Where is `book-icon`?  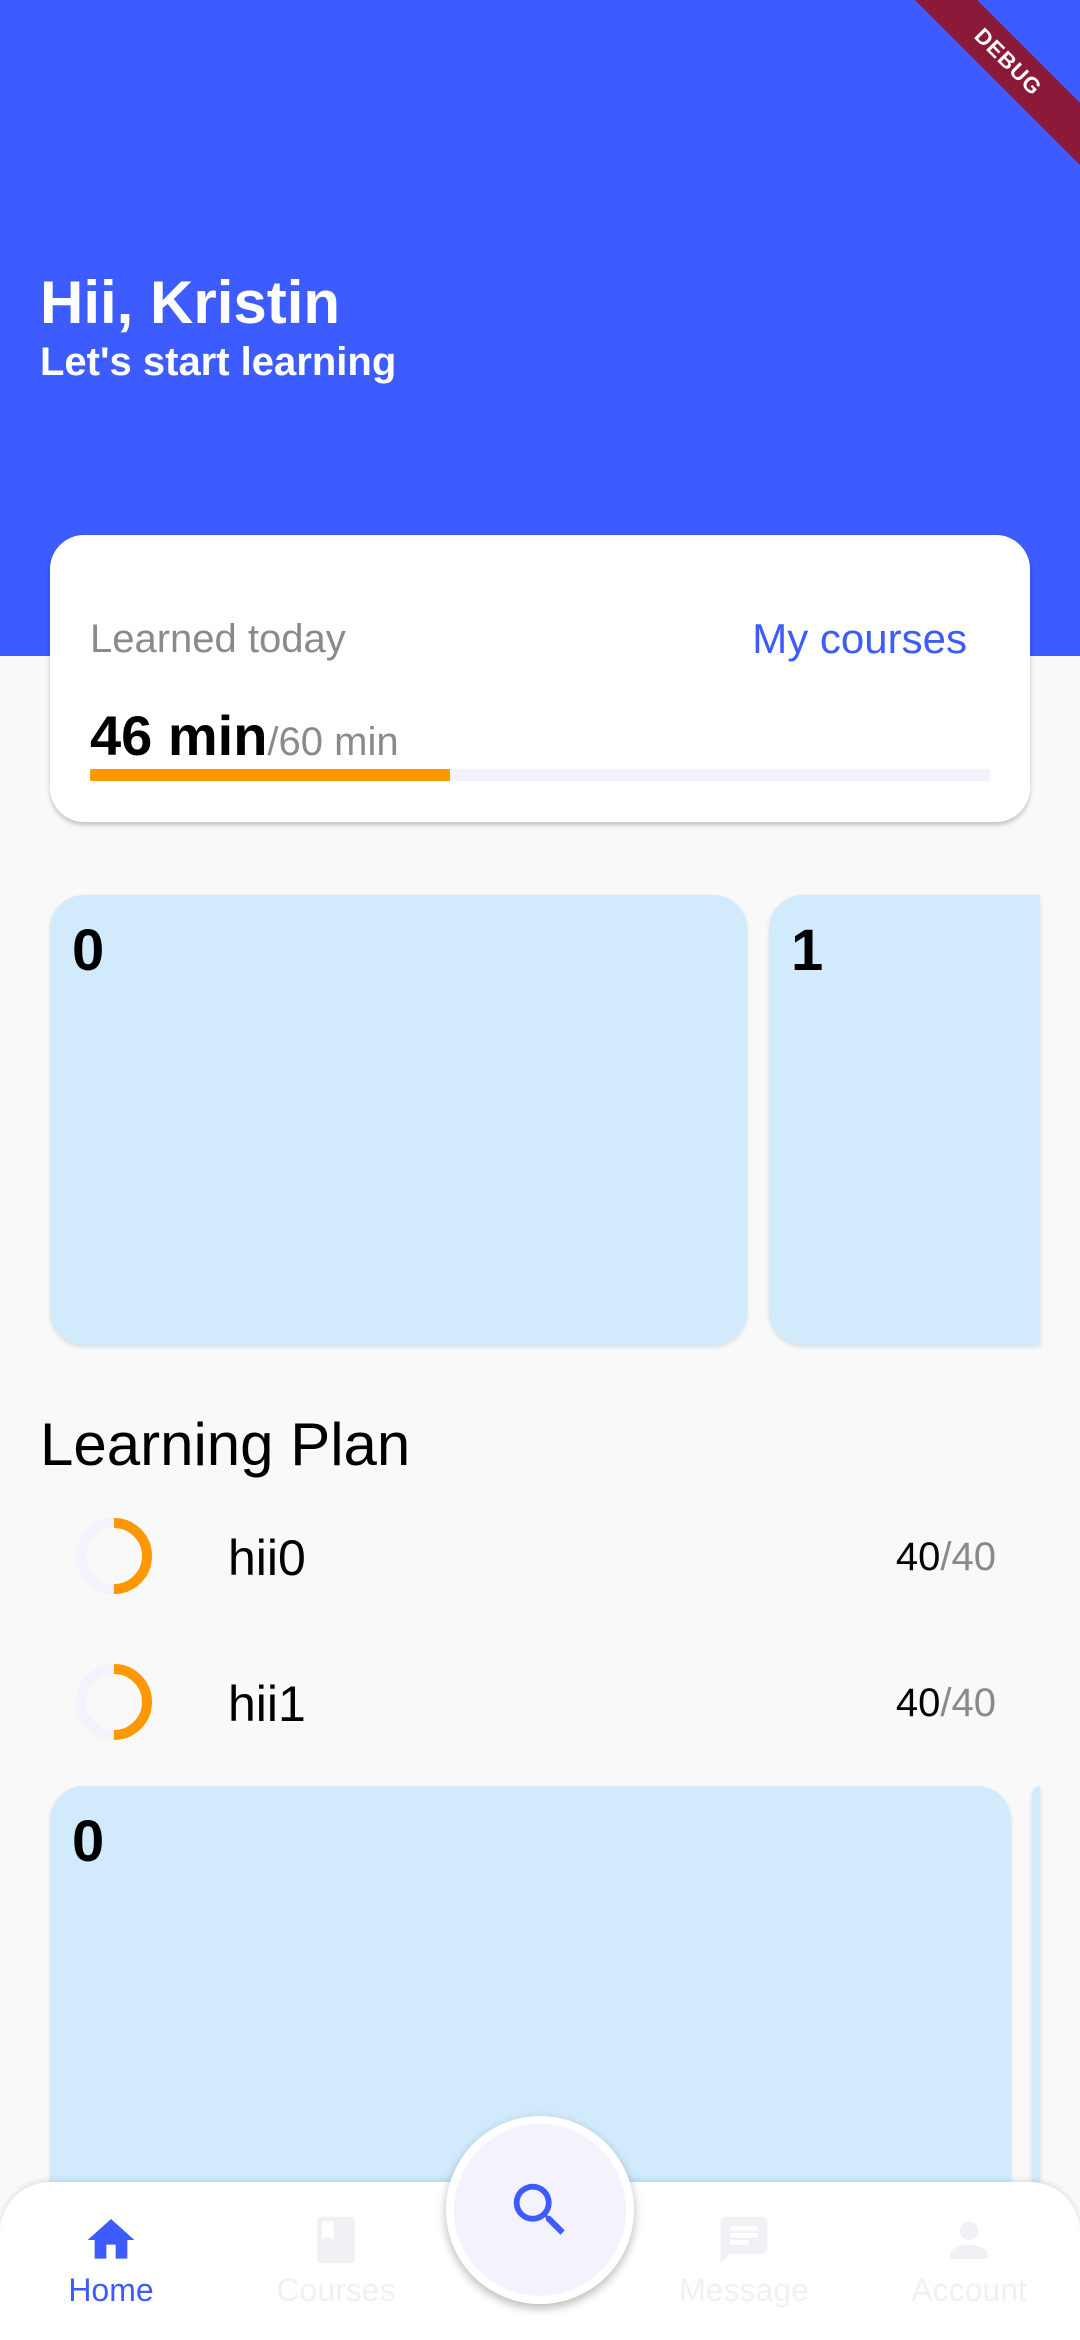
book-icon is located at coordinates (336, 2240).